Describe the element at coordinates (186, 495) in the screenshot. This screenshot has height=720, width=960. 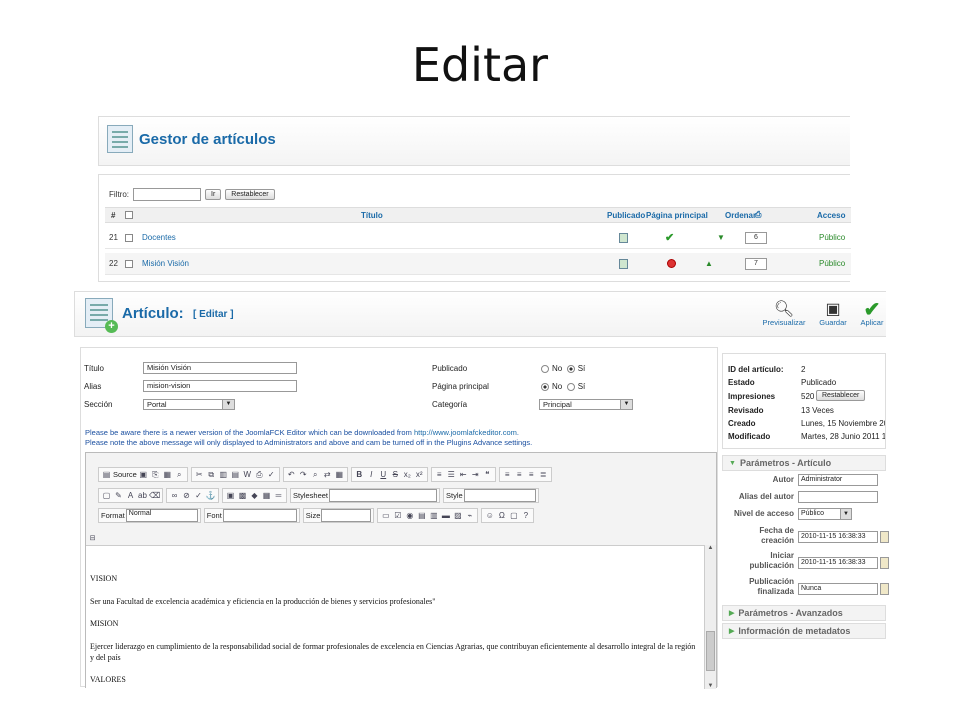
I see `unlink-icon: ⊘` at that location.